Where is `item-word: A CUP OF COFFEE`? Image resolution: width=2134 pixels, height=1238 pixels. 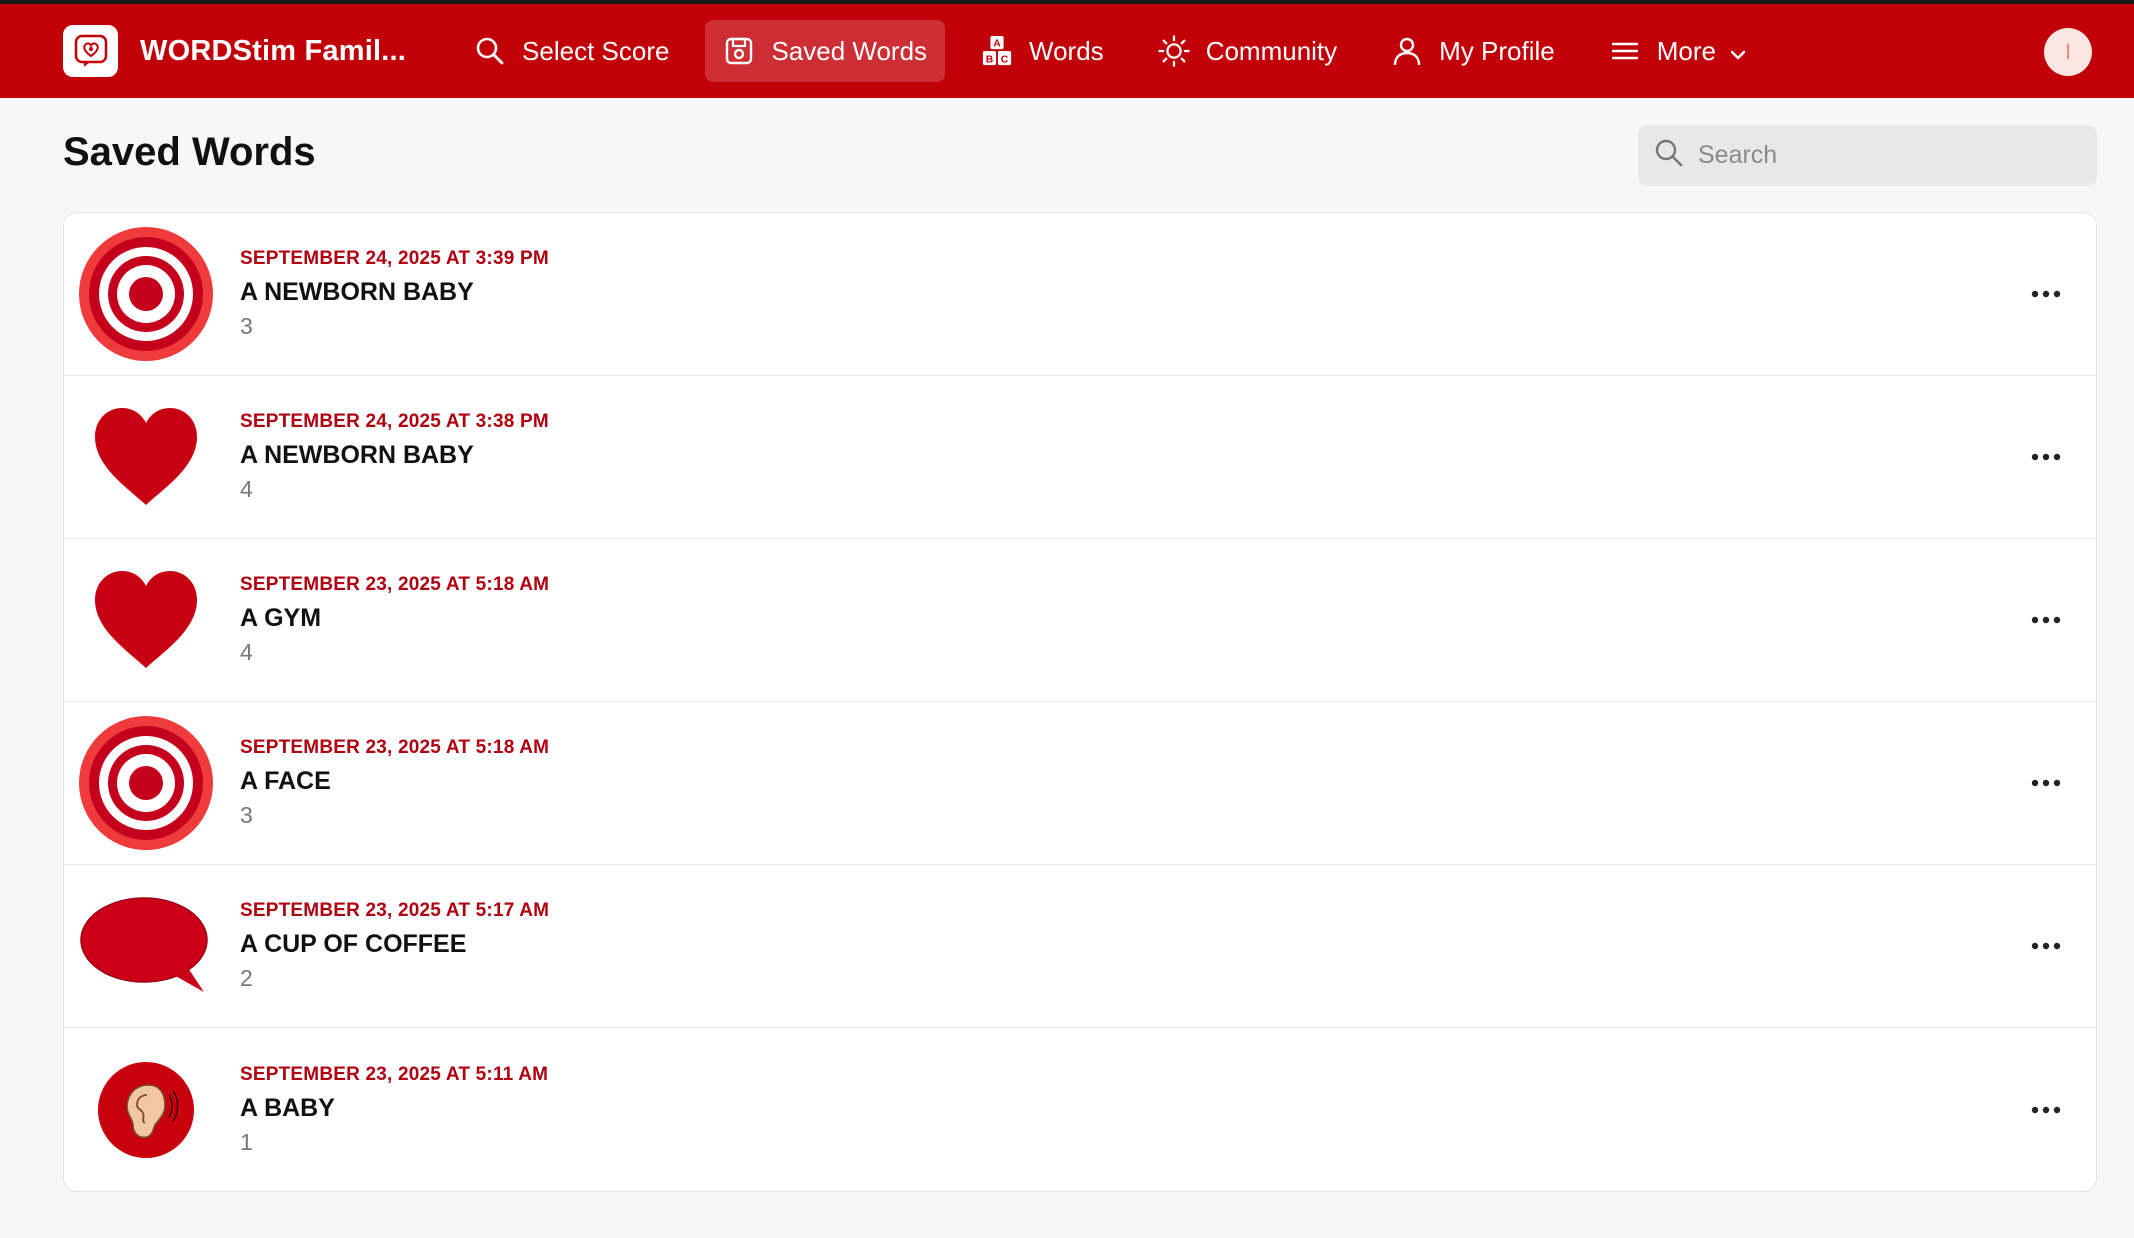
item-word: A CUP OF COFFEE is located at coordinates (353, 944).